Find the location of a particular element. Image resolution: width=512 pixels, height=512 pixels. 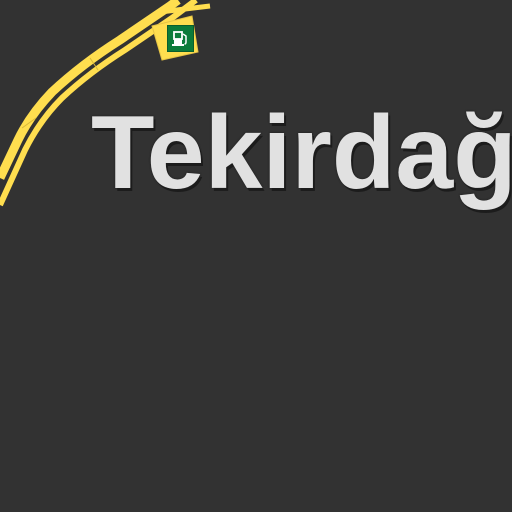

fuel-station-icon is located at coordinates (179, 38).